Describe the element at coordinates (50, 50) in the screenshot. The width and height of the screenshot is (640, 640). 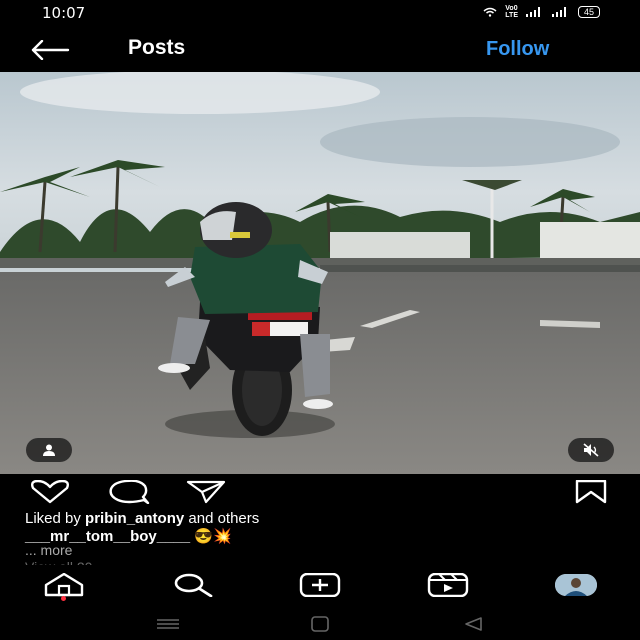
I see `arrow-left-icon` at that location.